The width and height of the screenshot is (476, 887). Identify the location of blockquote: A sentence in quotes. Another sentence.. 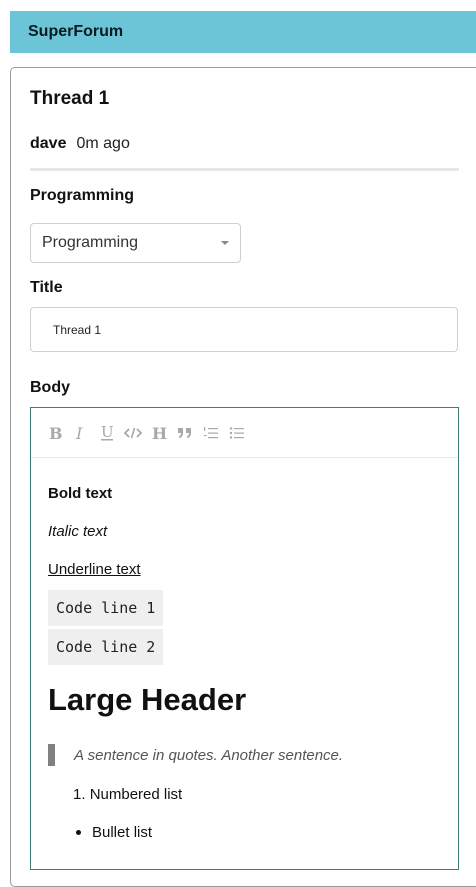
(195, 755).